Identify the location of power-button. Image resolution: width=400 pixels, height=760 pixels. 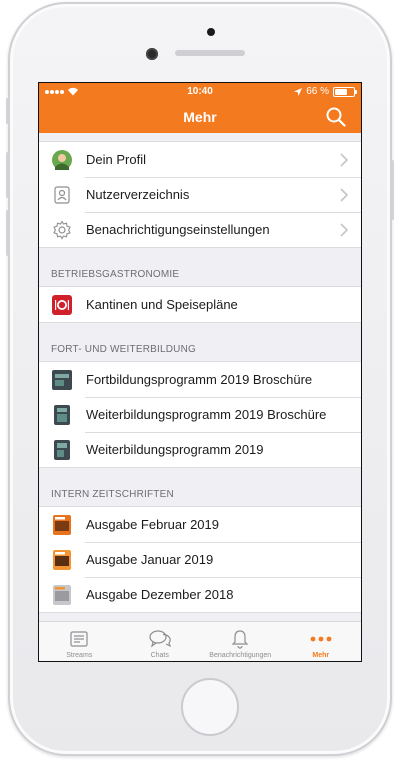
(392, 190).